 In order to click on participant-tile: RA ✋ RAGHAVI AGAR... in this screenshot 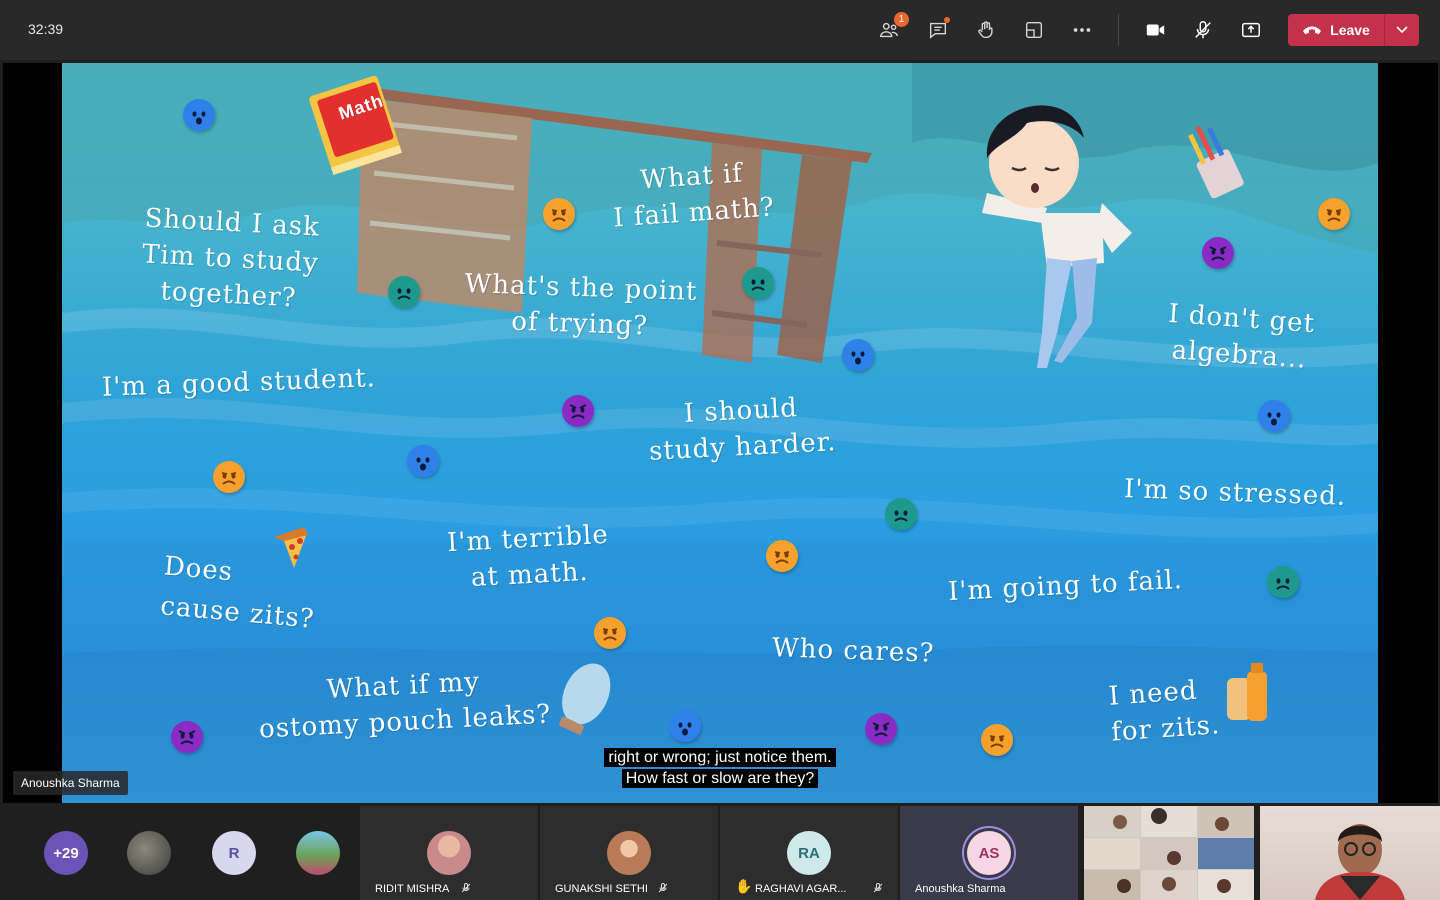, I will do `click(809, 853)`.